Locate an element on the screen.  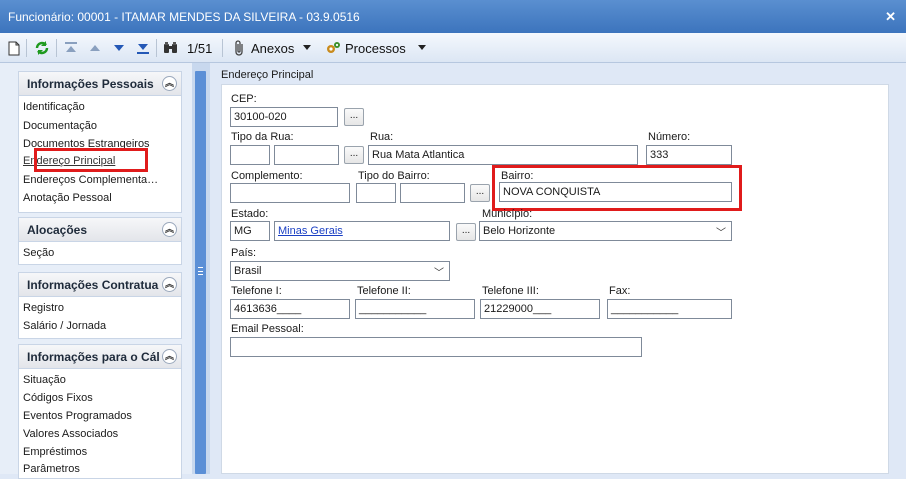
pais-label: País: is located at coordinates (244, 253).